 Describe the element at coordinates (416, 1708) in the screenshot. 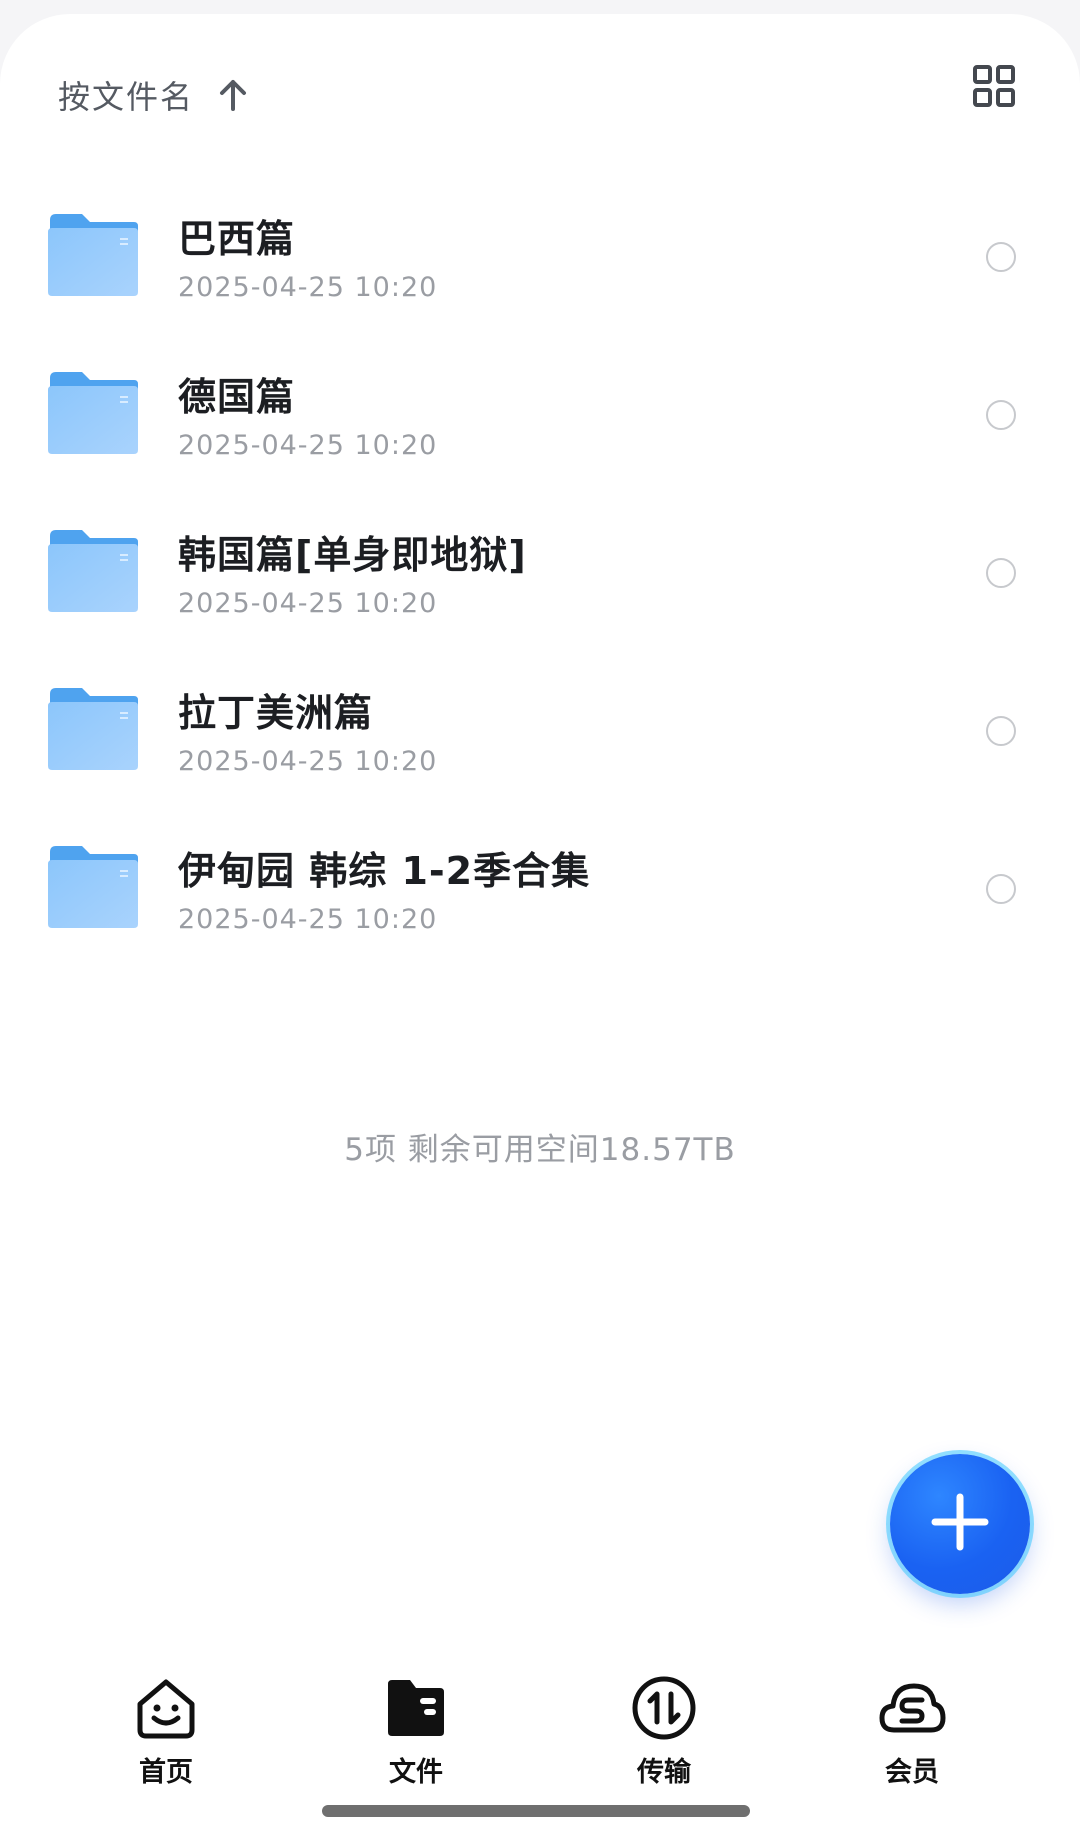

I see `file-folder-icon` at that location.